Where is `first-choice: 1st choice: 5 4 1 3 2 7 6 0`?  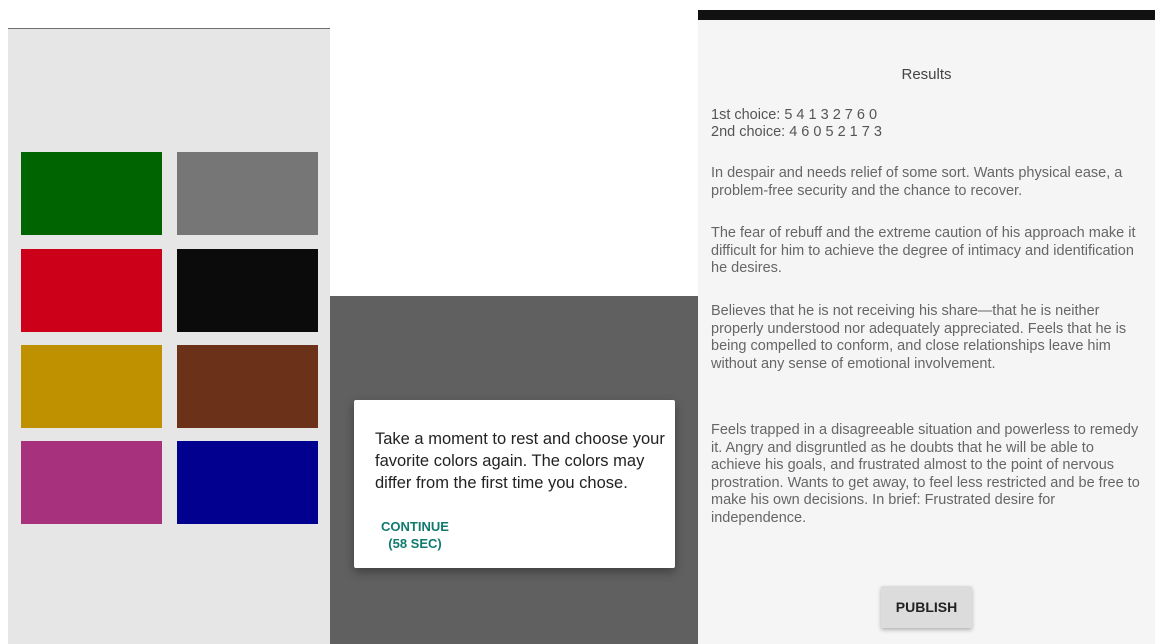 first-choice: 1st choice: 5 4 1 3 2 7 6 0 is located at coordinates (794, 115).